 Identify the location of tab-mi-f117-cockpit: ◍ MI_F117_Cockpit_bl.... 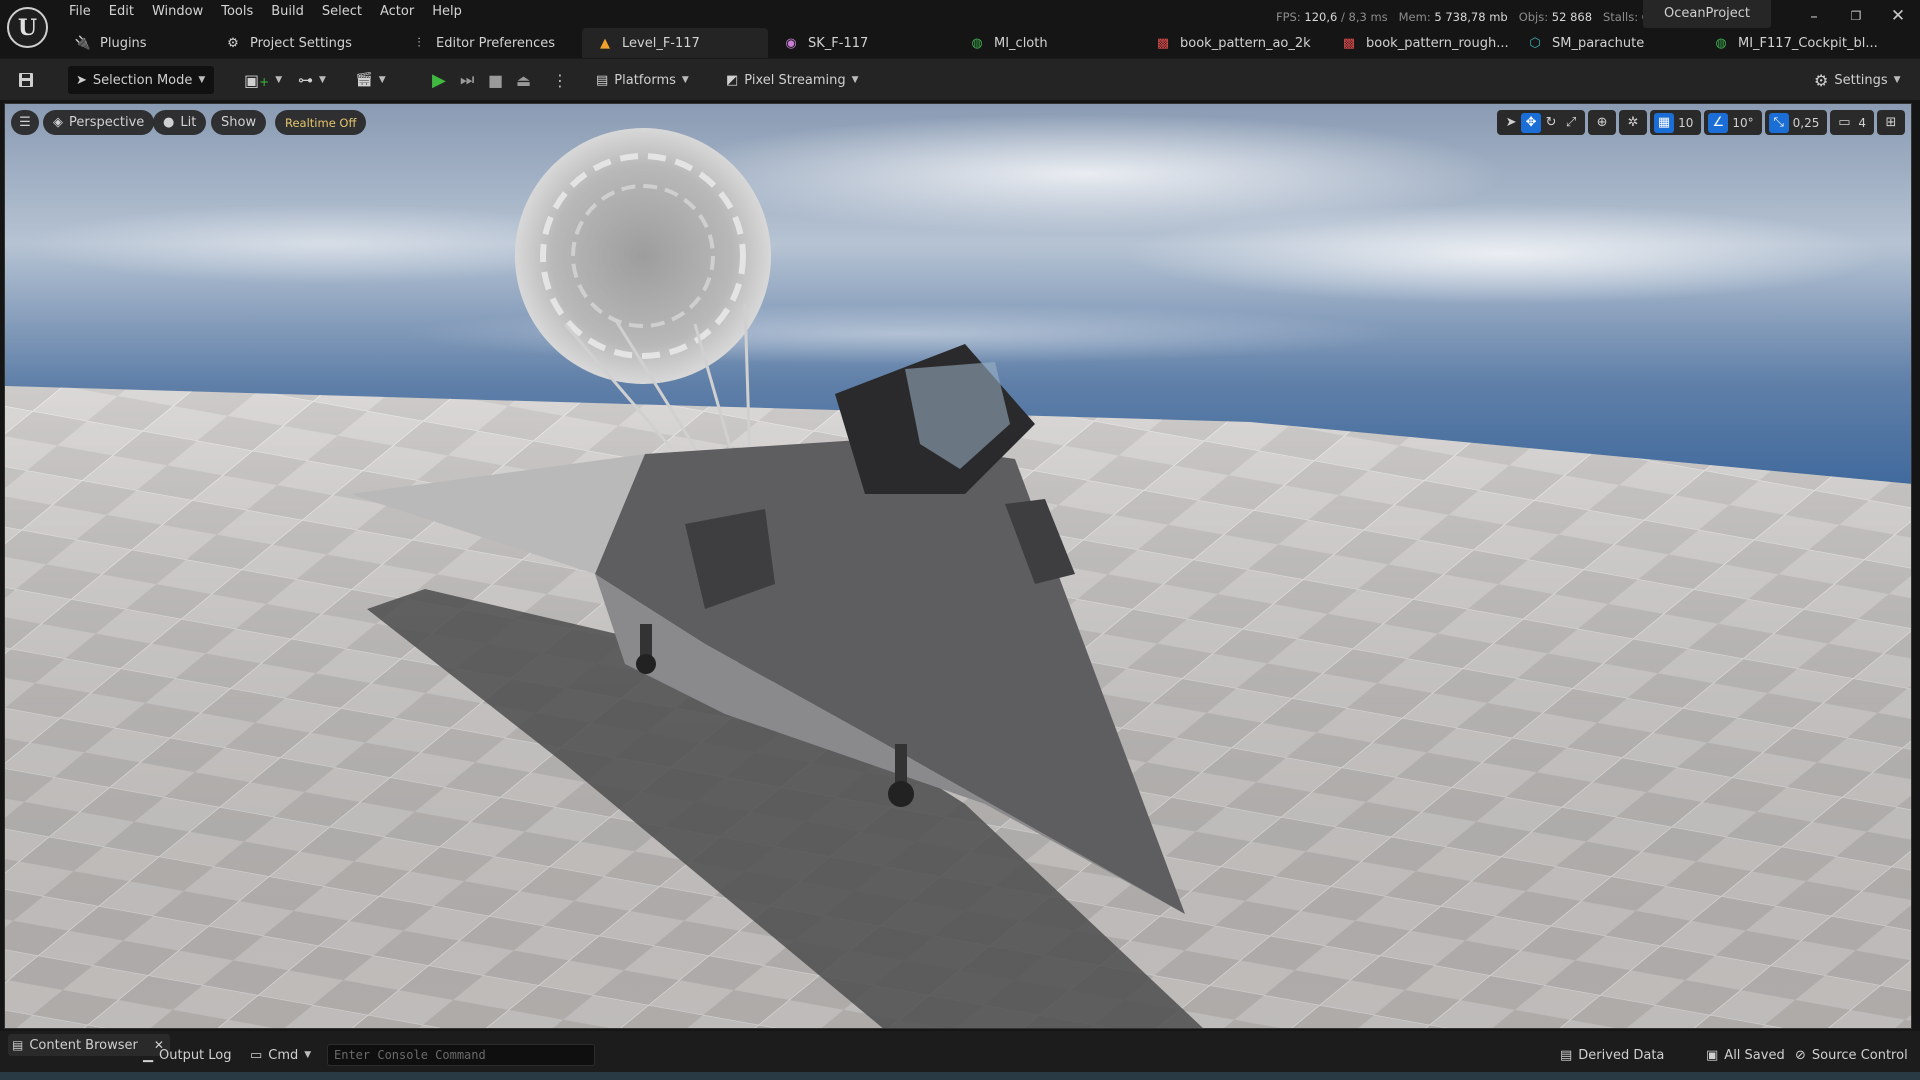
(1791, 43).